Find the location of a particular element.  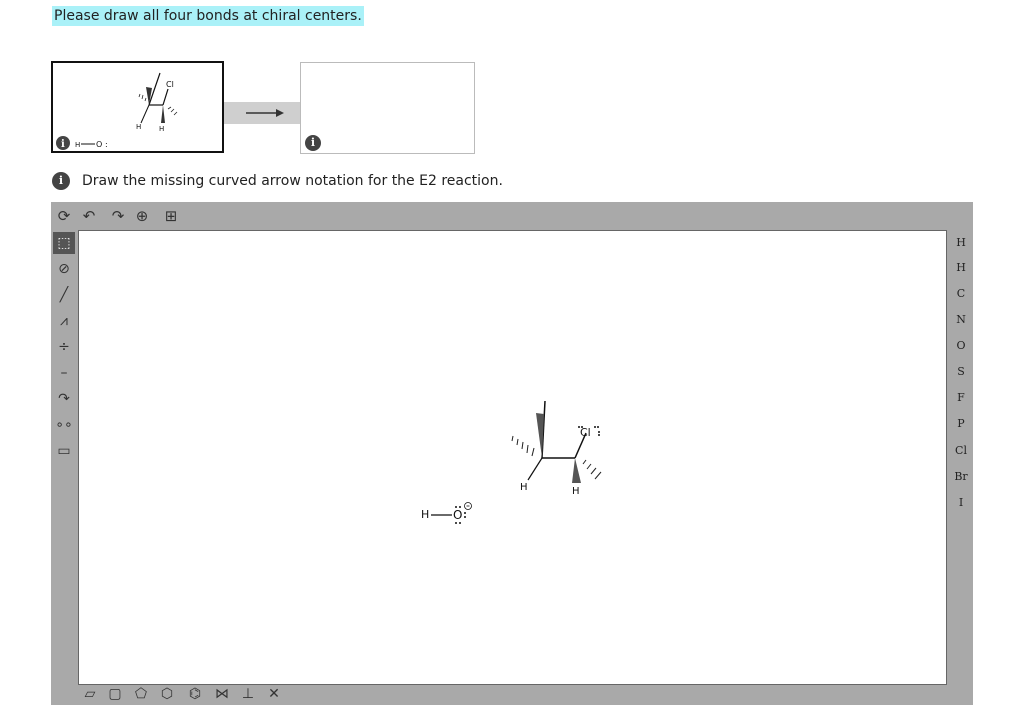

redo-icon: ↷ is located at coordinates (118, 216).